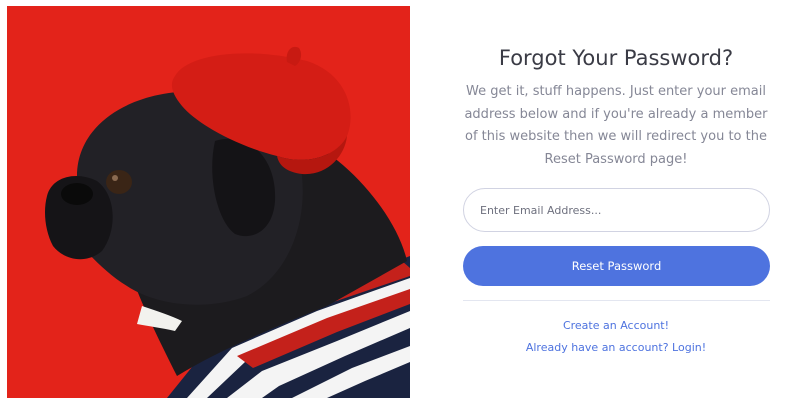  What do you see at coordinates (616, 347) in the screenshot?
I see `login-link: Already have an account? Login!` at bounding box center [616, 347].